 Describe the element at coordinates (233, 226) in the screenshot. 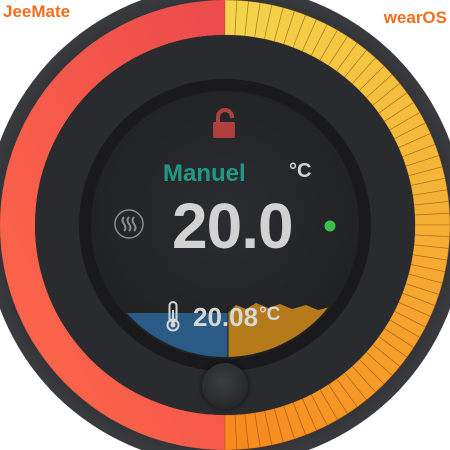

I see `setpoint-value: 20.0` at that location.